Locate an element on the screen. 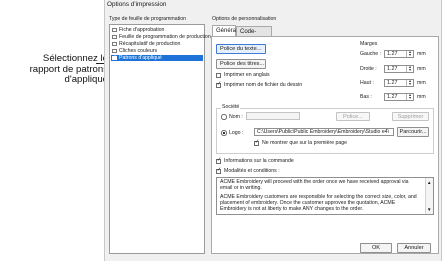  margin-top-unit: mm is located at coordinates (421, 83).